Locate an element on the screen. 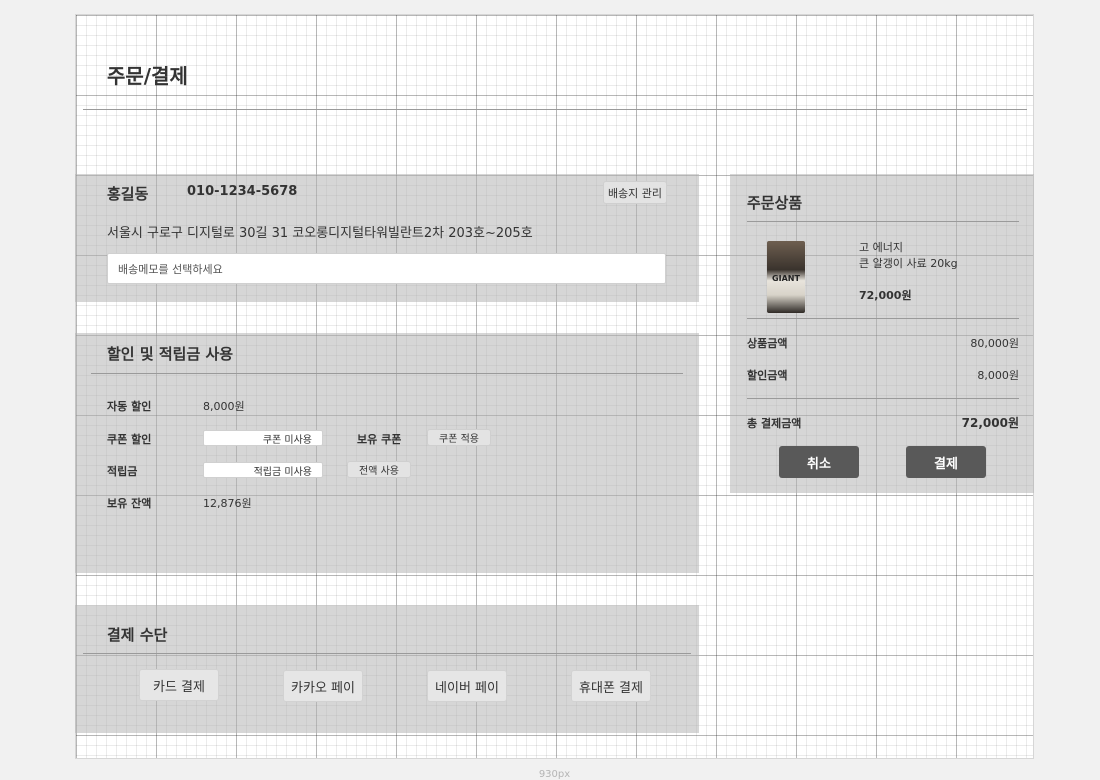 This screenshot has height=780, width=1100. balance-value: 12,876원 is located at coordinates (227, 503).